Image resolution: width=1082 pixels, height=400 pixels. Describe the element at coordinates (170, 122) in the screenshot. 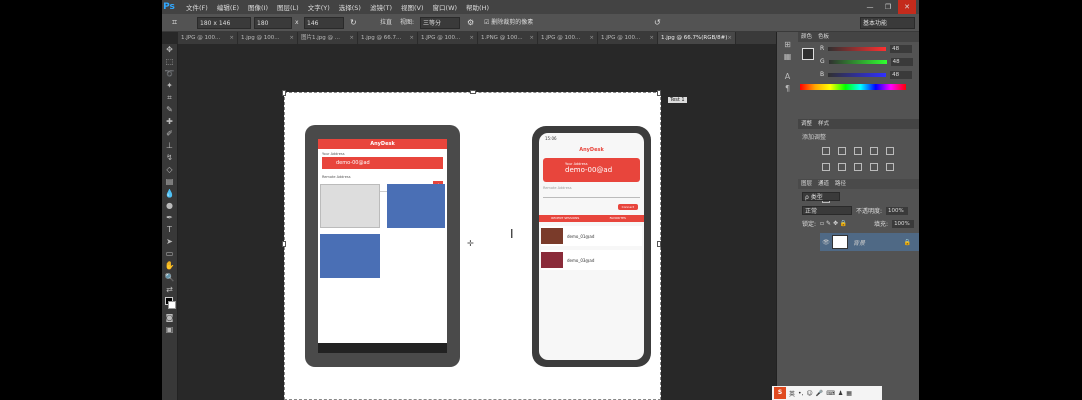

I see `healing-tool-icon: ✚` at that location.